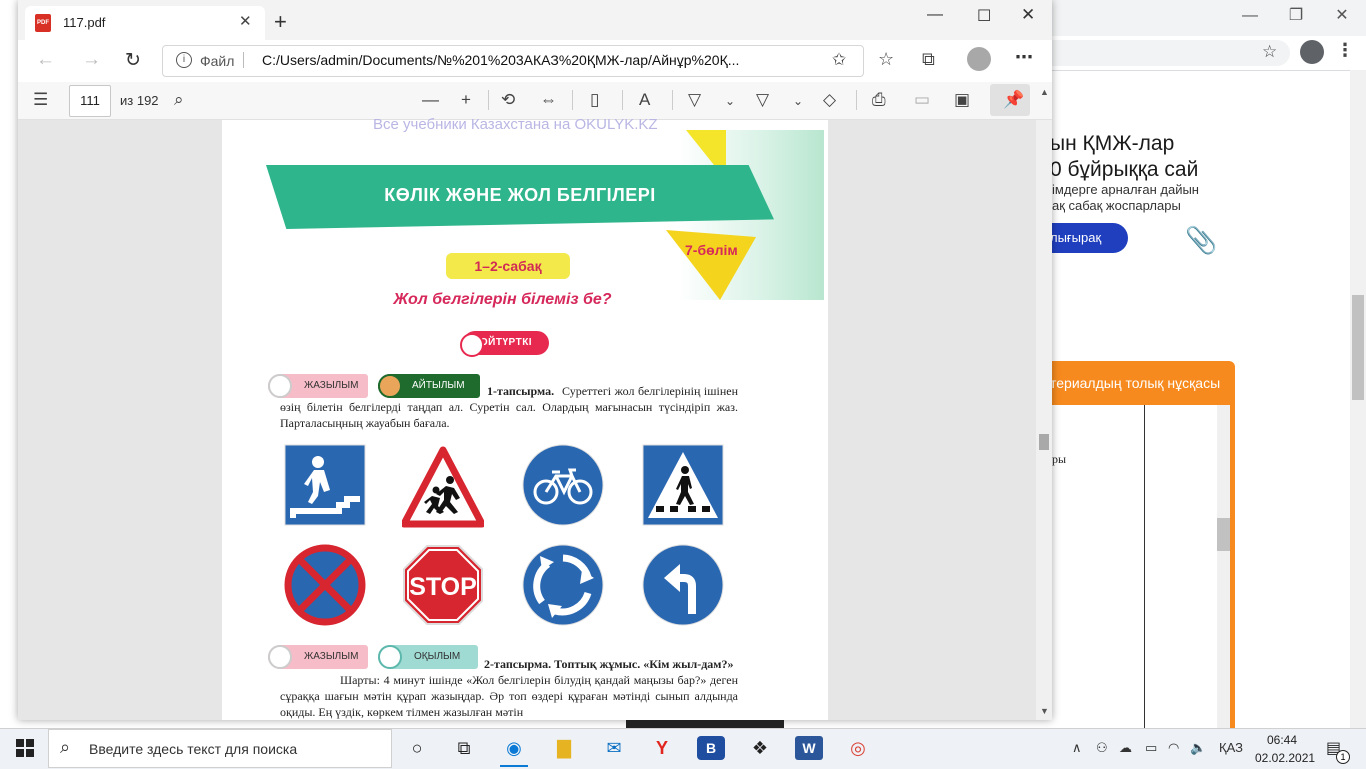 Image resolution: width=1366 pixels, height=769 pixels. Describe the element at coordinates (839, 60) in the screenshot. I see `add-favorite-icon: ✩` at that location.